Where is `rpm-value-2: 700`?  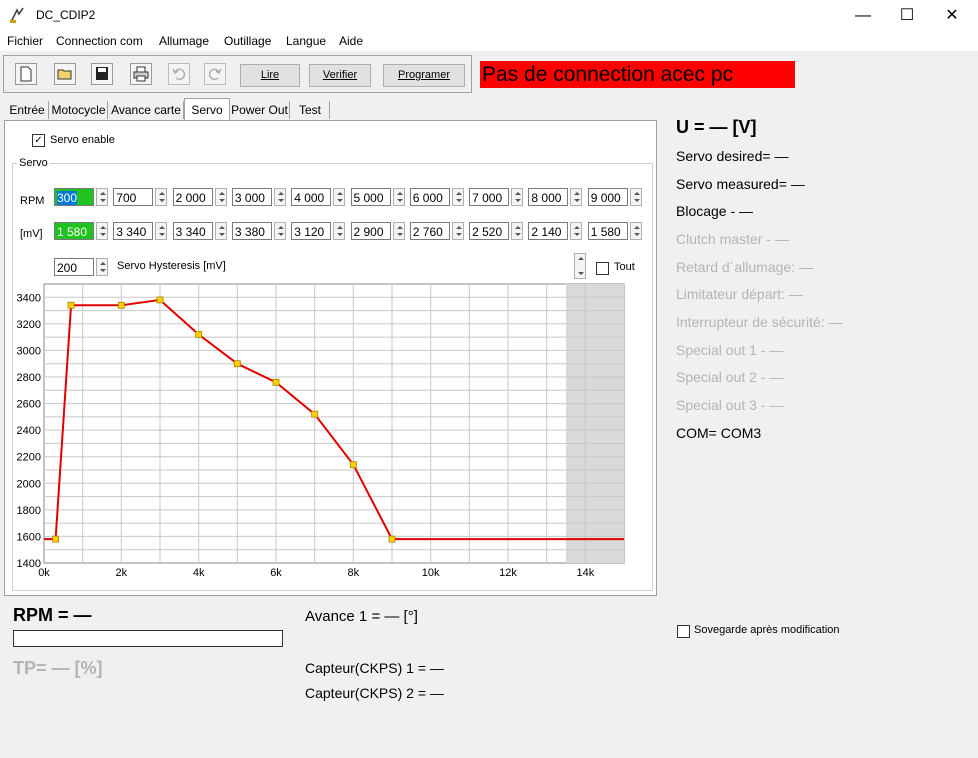
rpm-value-2: 700 is located at coordinates (126, 198).